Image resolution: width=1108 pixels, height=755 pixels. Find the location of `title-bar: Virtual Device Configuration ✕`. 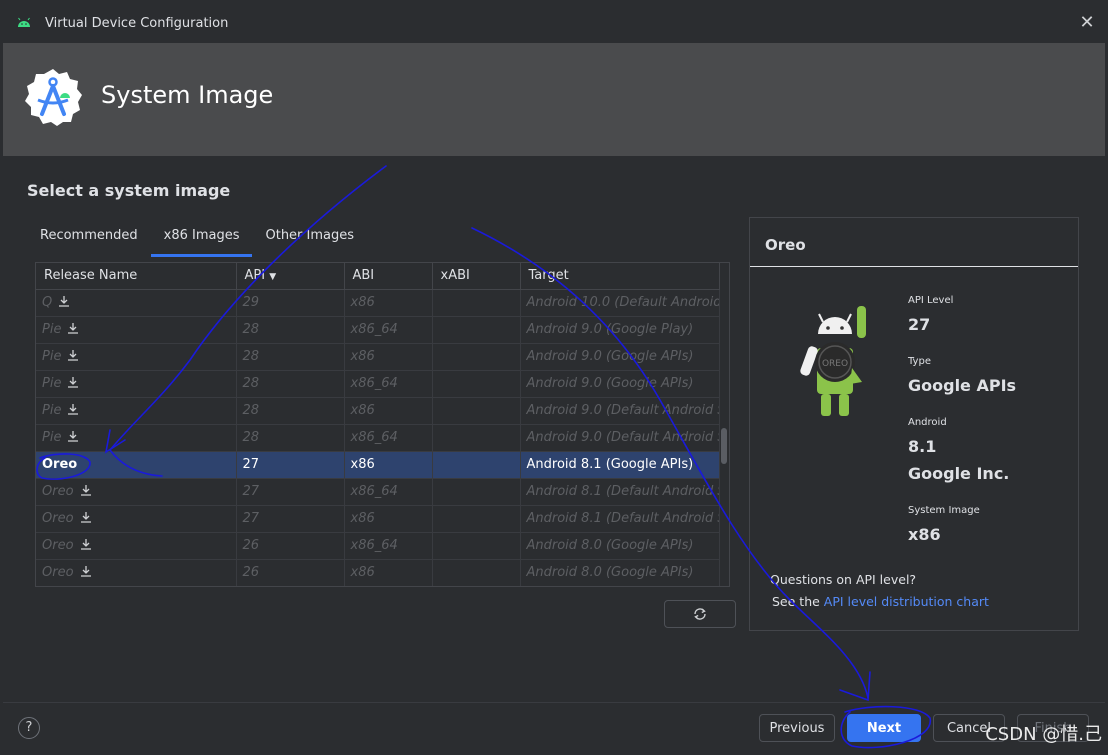

title-bar: Virtual Device Configuration ✕ is located at coordinates (554, 23).